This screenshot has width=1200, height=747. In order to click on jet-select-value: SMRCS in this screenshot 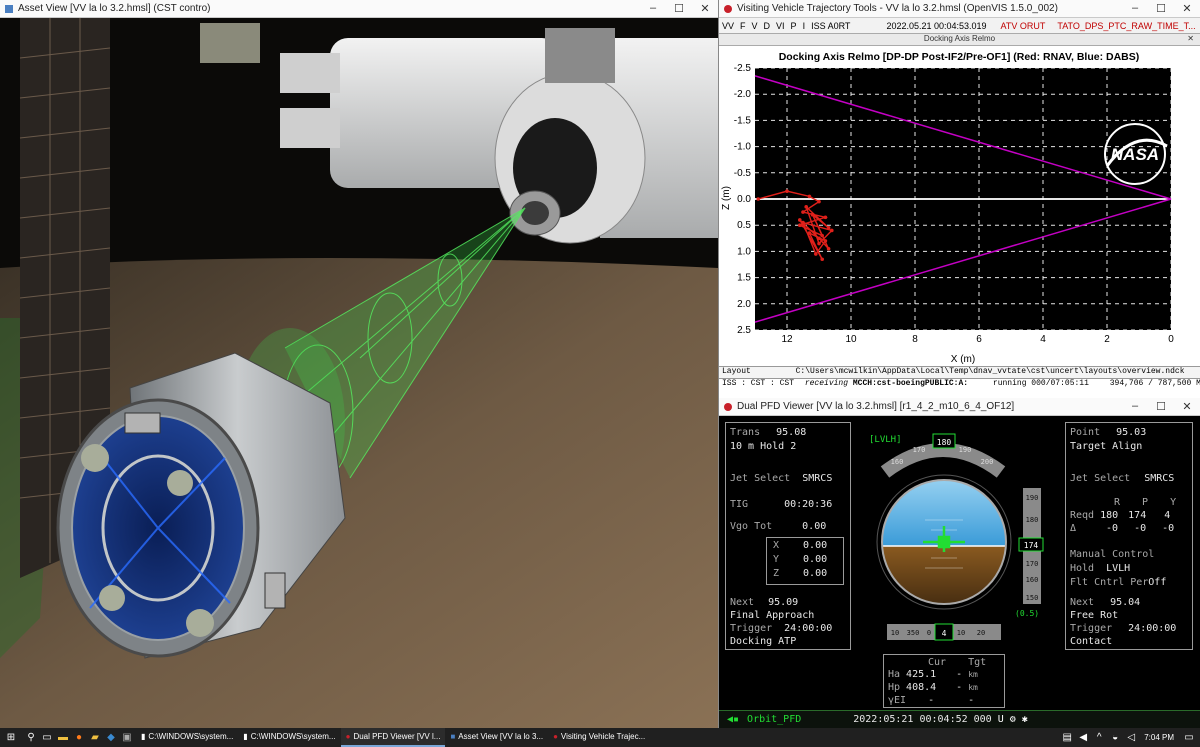, I will do `click(1159, 478)`.